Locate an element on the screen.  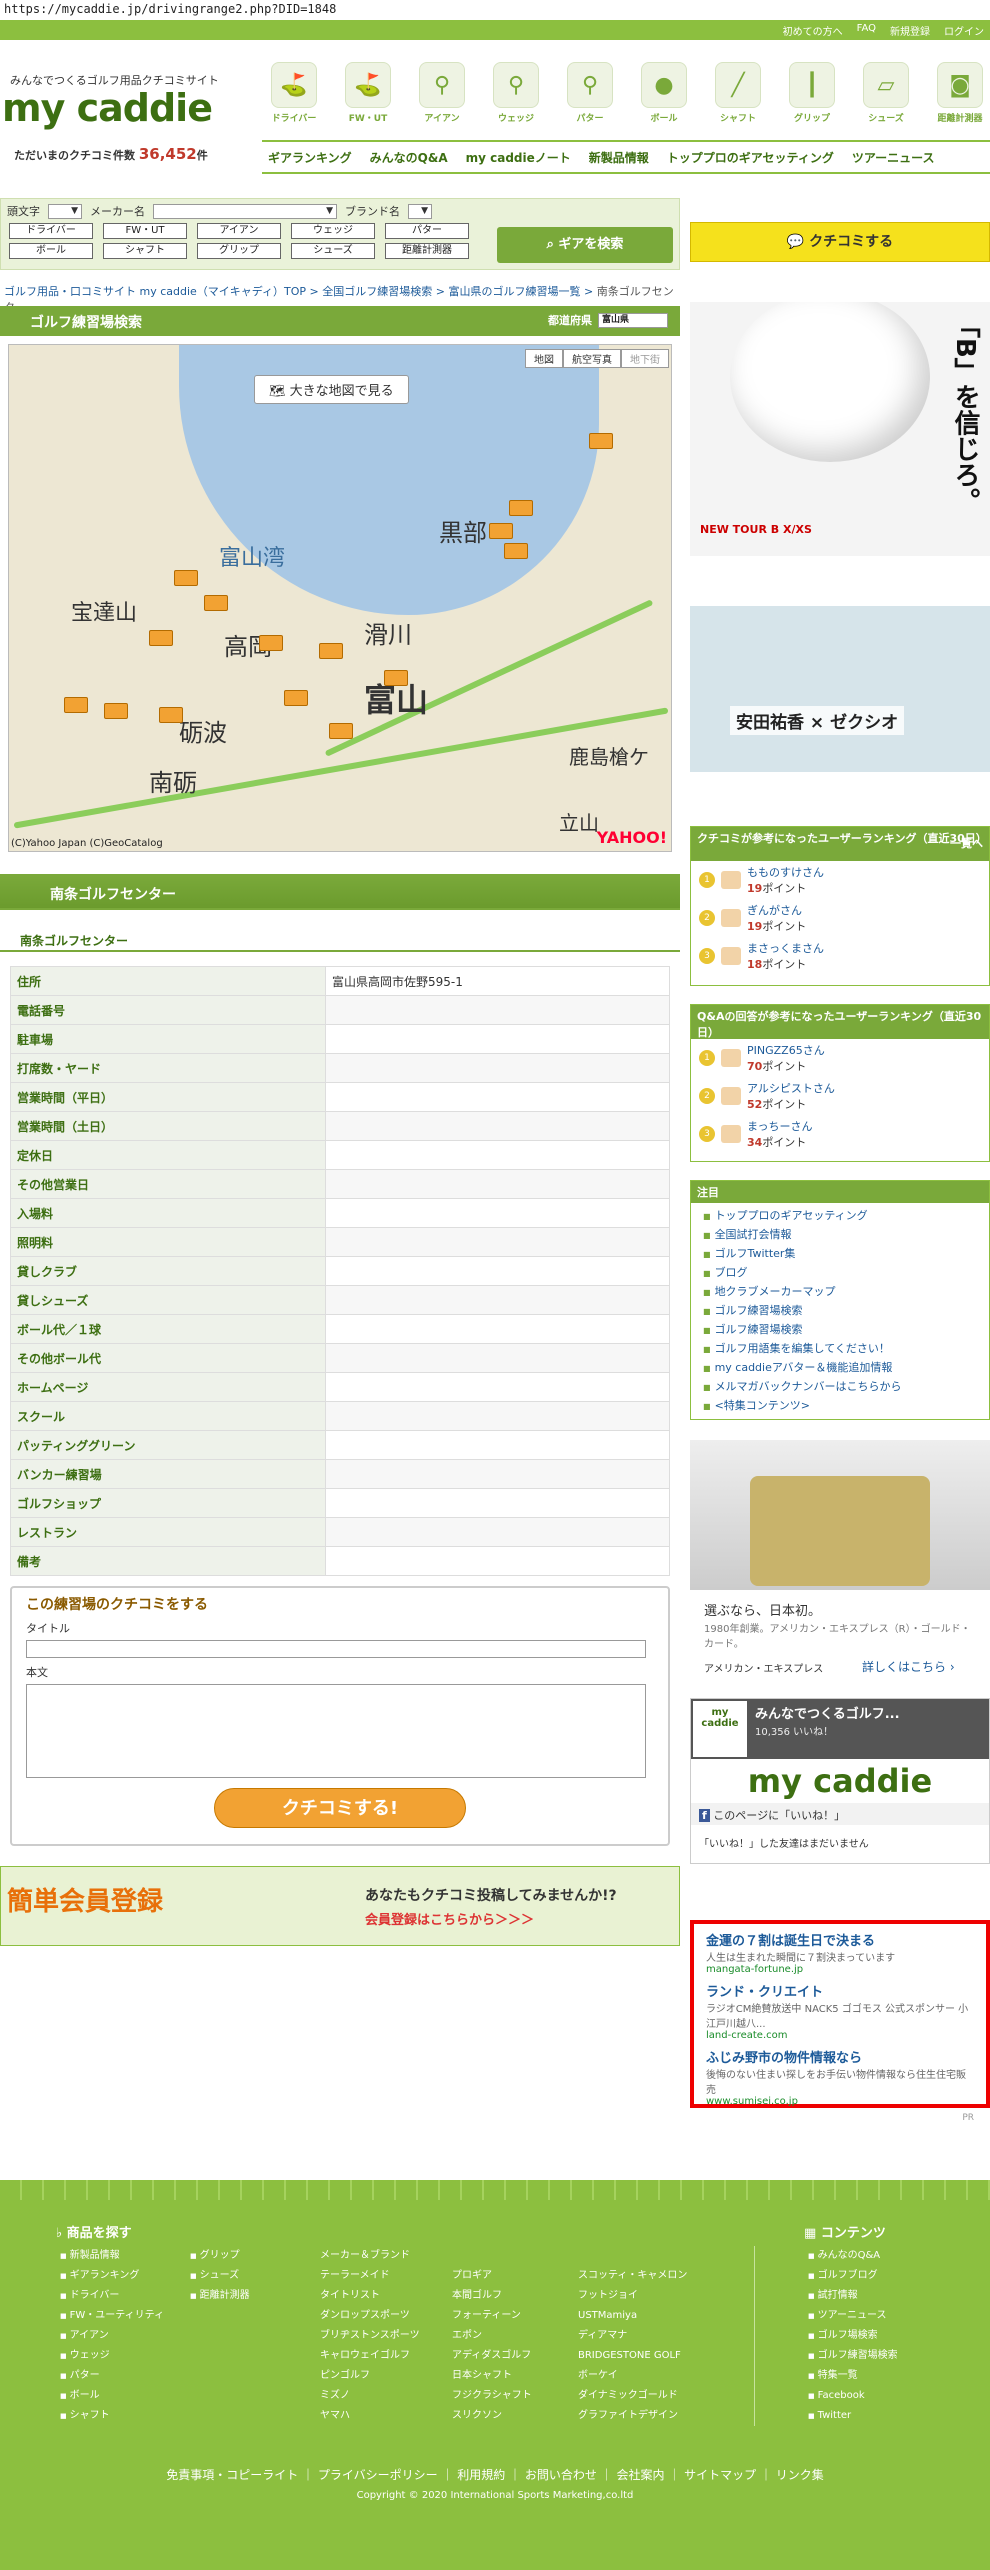
footer-link: 日本シャフト is located at coordinates (492, 2376).